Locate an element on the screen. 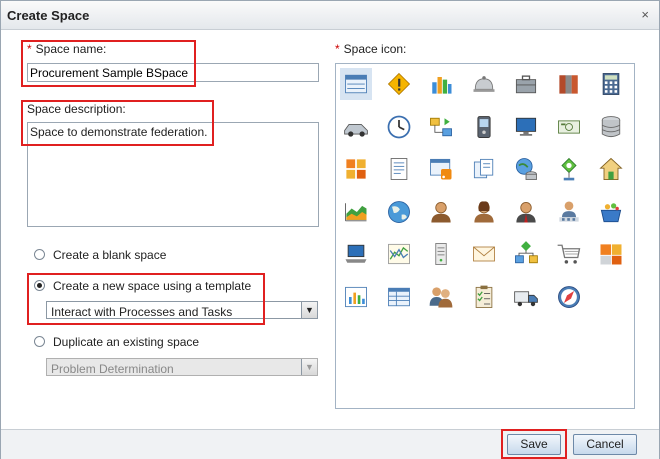 The image size is (660, 459). save-button: Save is located at coordinates (534, 444).